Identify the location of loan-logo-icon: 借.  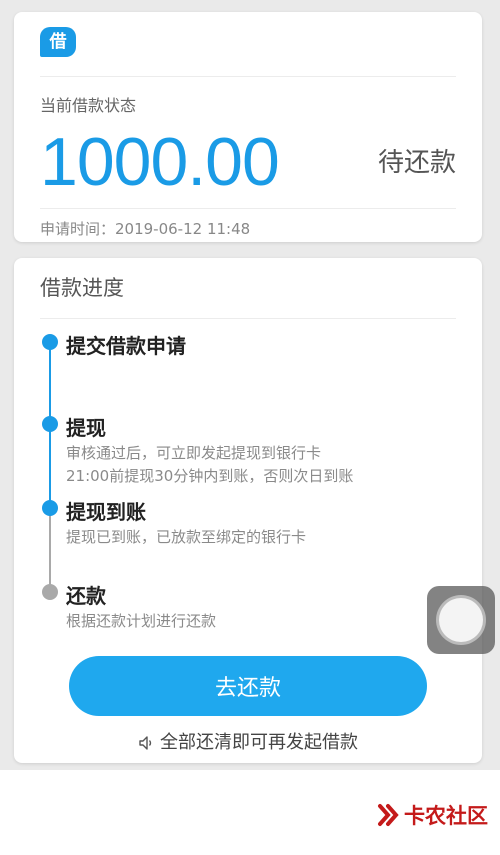
(58, 42).